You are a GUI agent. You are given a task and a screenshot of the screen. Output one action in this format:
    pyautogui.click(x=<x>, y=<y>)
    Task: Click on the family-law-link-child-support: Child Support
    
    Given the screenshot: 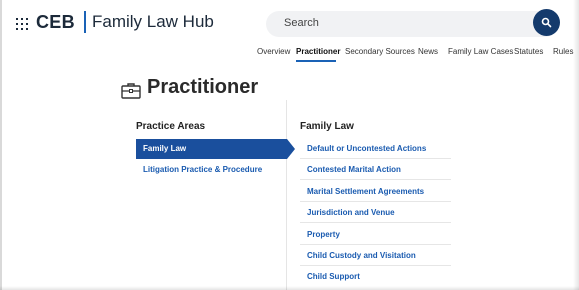 What is the action you would take?
    pyautogui.click(x=375, y=276)
    